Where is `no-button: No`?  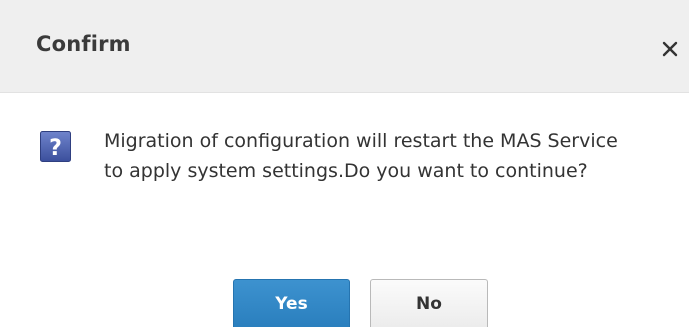 no-button: No is located at coordinates (429, 303).